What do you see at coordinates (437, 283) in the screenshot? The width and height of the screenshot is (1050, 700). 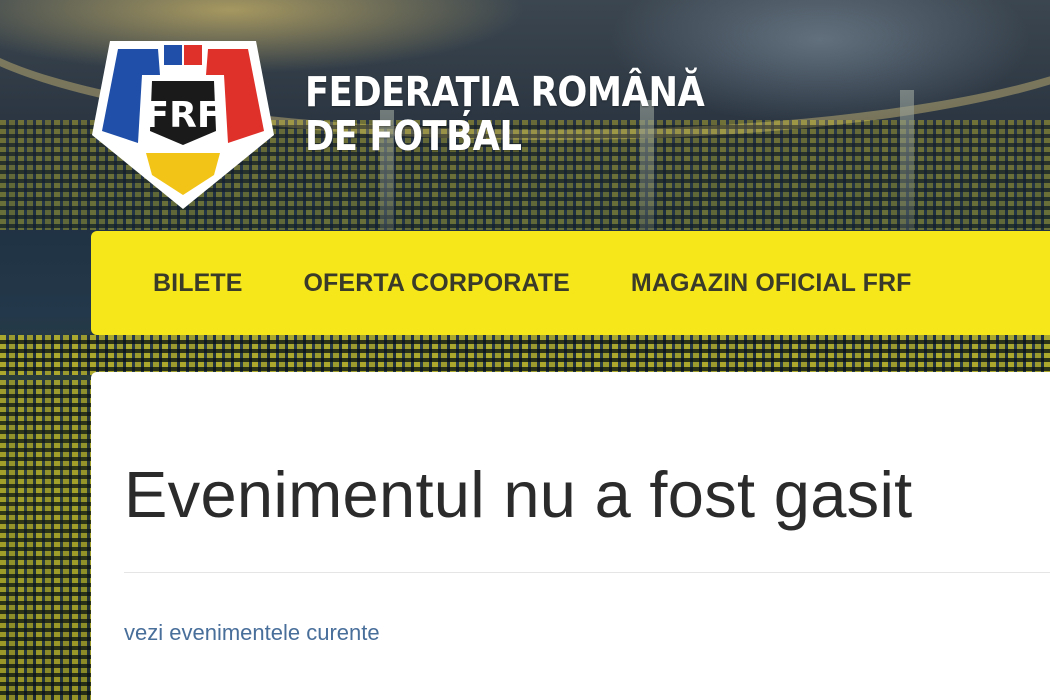 I see `nav-item-oferta-corporate: OFERTA CORPORATE` at bounding box center [437, 283].